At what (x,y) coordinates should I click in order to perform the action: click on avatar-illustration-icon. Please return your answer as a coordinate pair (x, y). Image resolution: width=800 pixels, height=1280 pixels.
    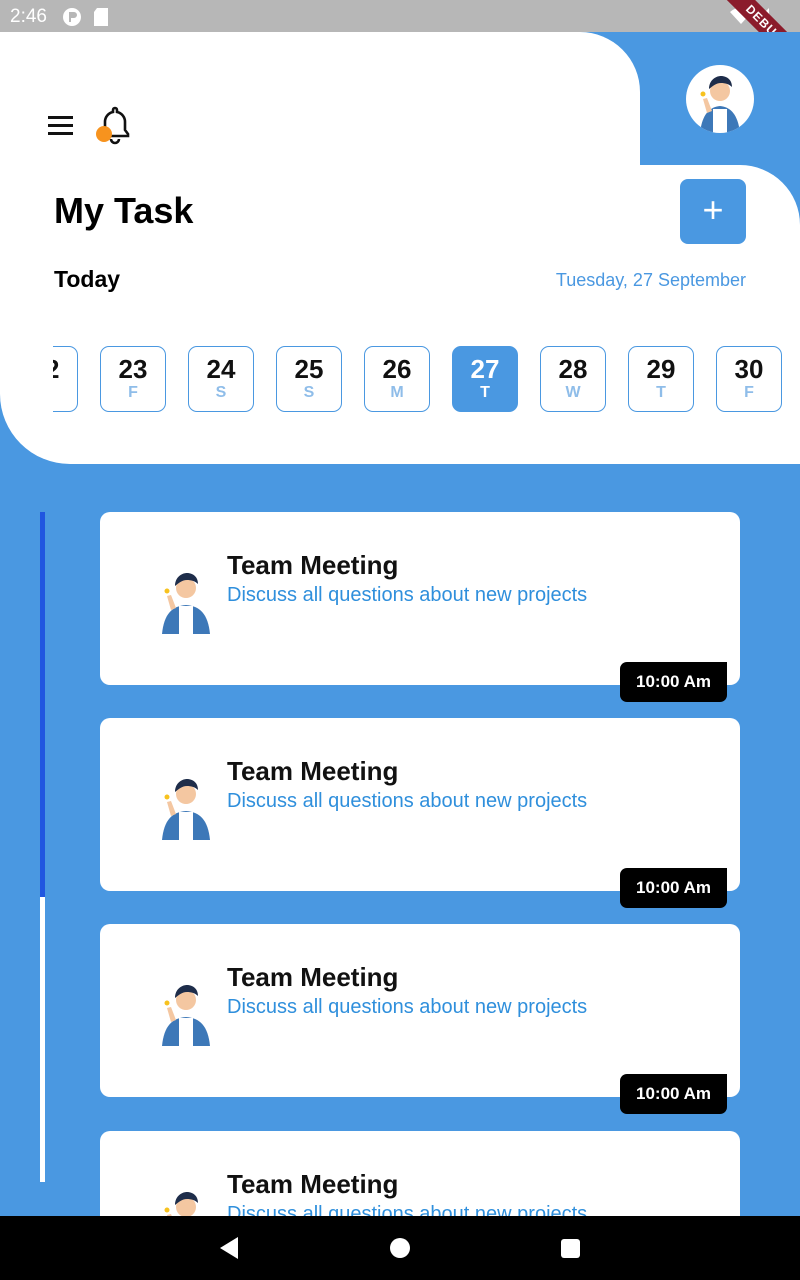
    Looking at the image, I should click on (720, 104).